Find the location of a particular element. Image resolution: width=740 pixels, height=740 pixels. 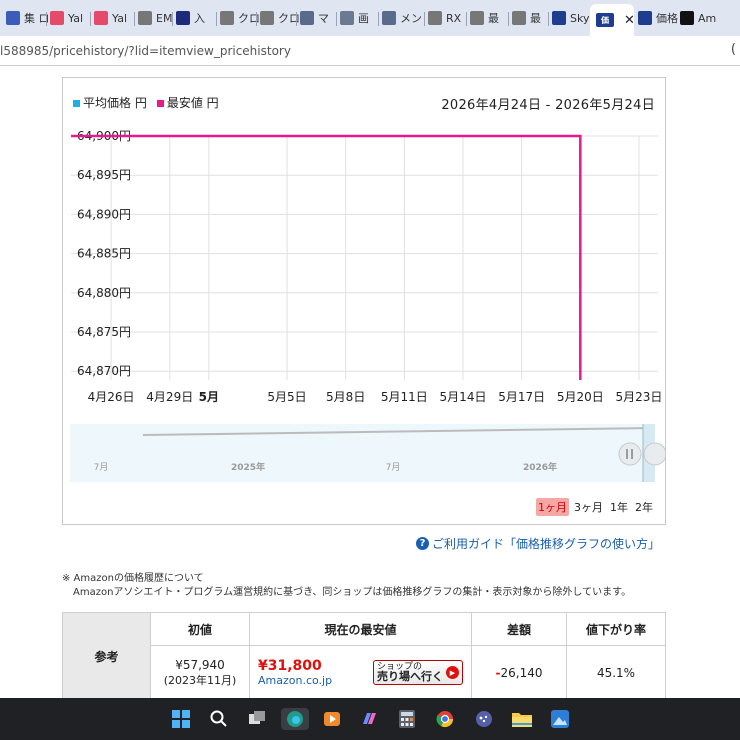

x-tick-label: 4月26日 is located at coordinates (111, 397).